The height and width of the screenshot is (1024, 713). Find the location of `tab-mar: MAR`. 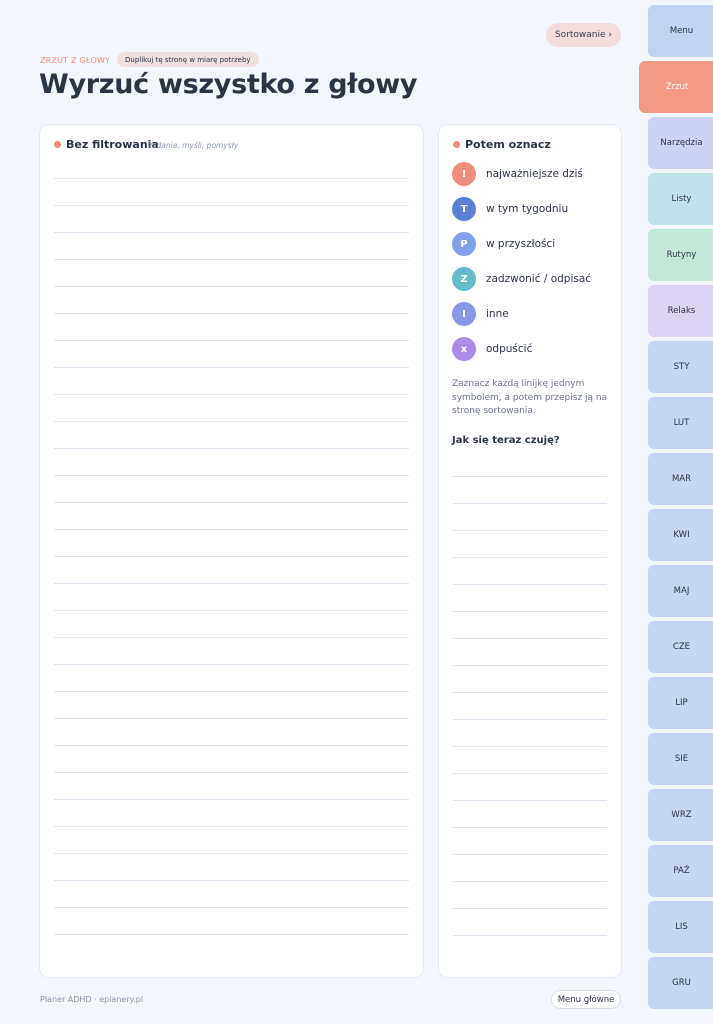

tab-mar: MAR is located at coordinates (680, 479).